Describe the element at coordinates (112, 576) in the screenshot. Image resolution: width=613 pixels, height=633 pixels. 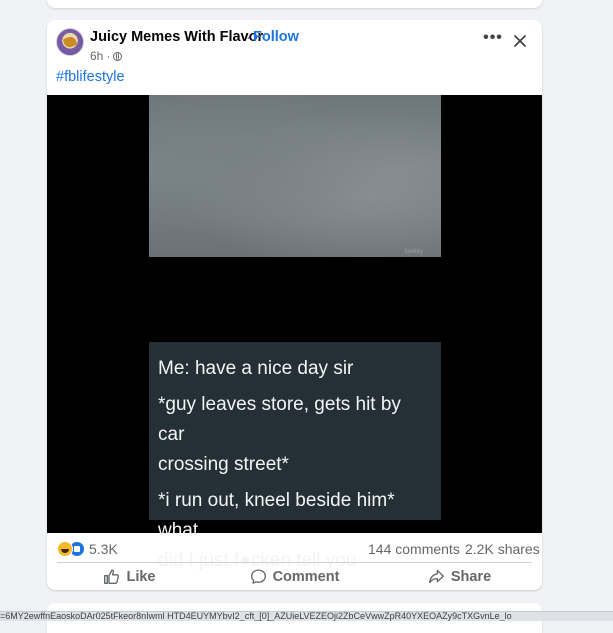
I see `thumbs-up-icon` at that location.